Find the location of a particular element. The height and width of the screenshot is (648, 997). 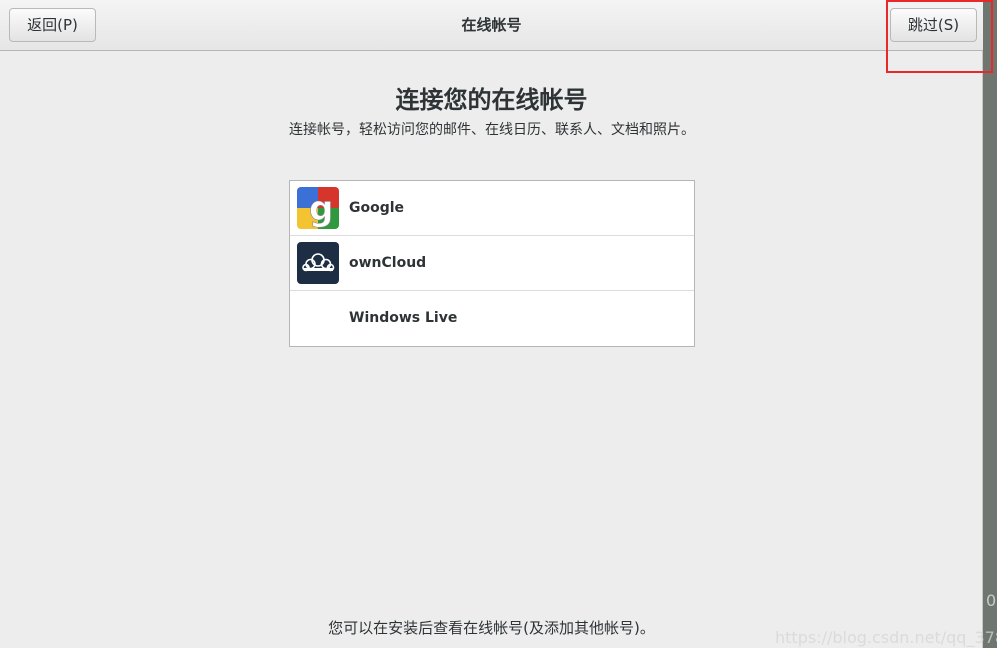

header-title: 在线帐号 is located at coordinates (491, 25).